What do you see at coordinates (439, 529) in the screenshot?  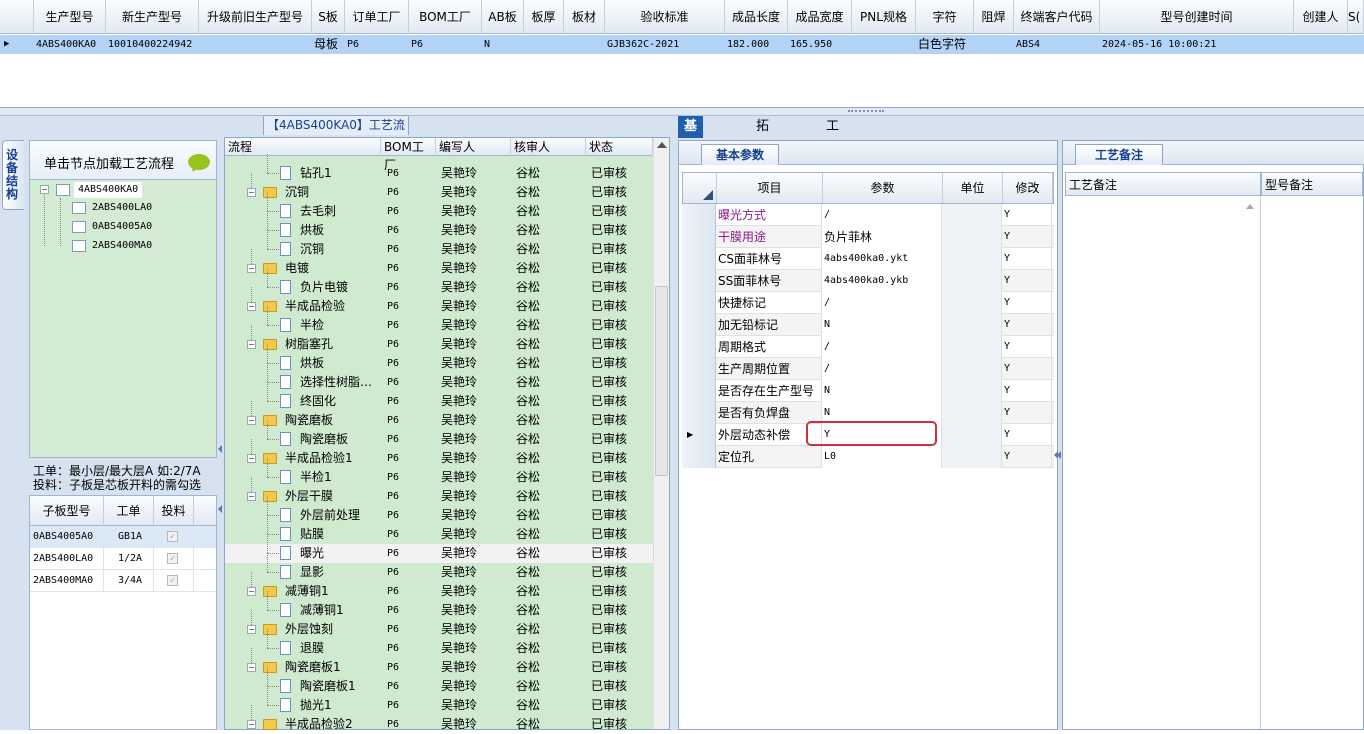 I see `process-row: 贴膜 P6 吴艳玲 谷松 已审核` at bounding box center [439, 529].